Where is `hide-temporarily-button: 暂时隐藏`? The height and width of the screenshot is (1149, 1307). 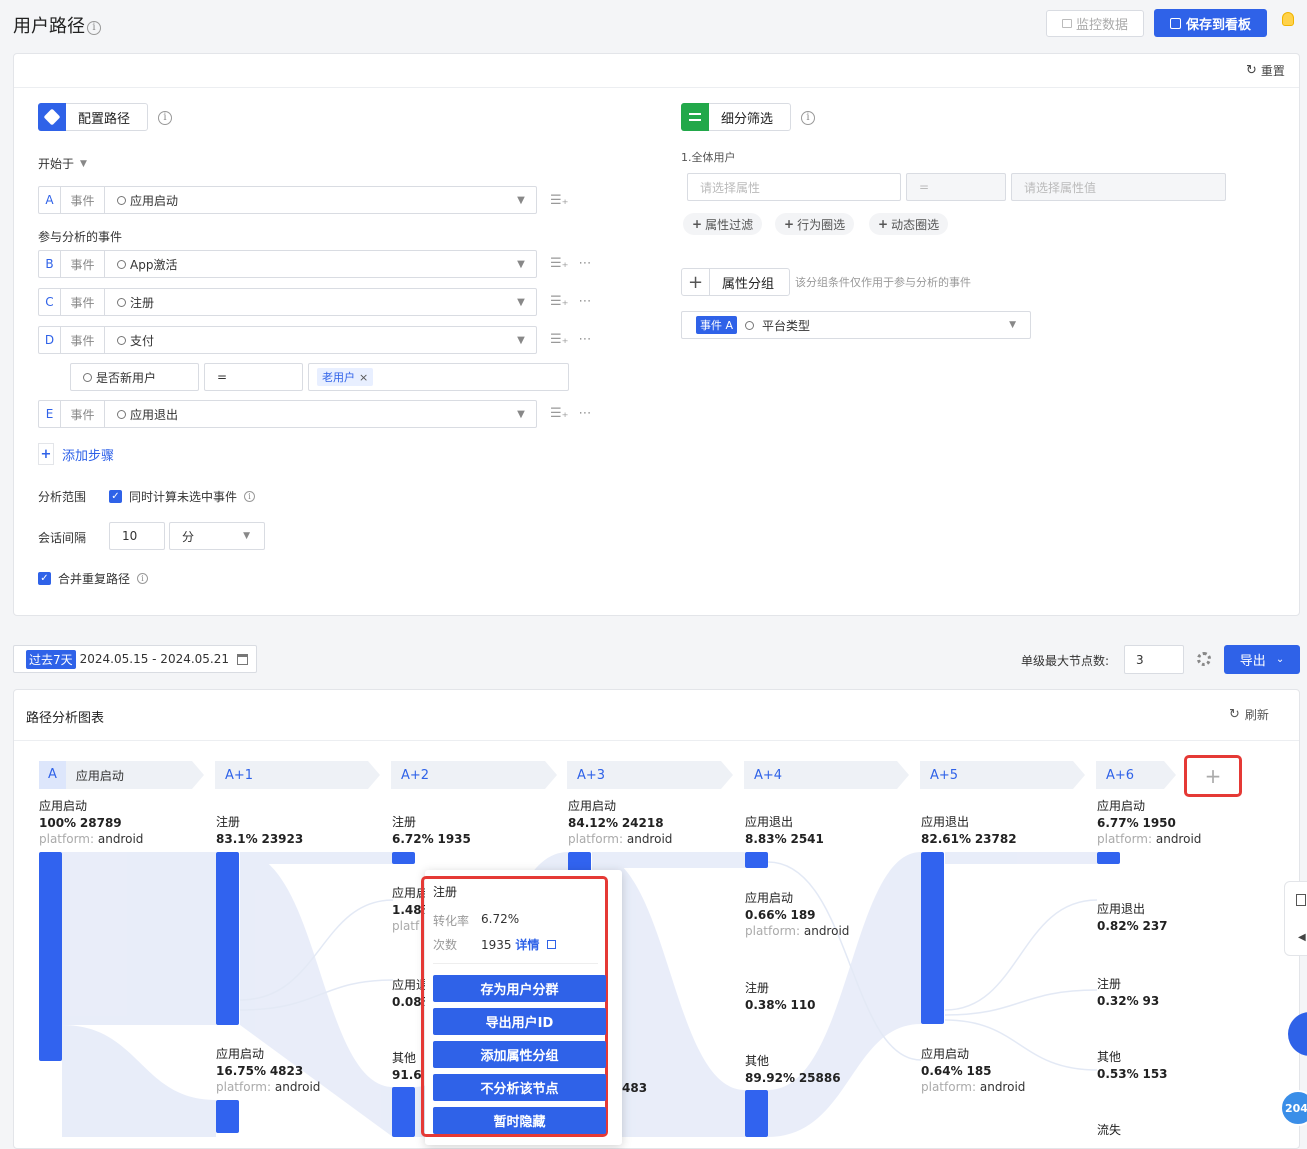
hide-temporarily-button: 暂时隐藏 is located at coordinates (519, 1120).